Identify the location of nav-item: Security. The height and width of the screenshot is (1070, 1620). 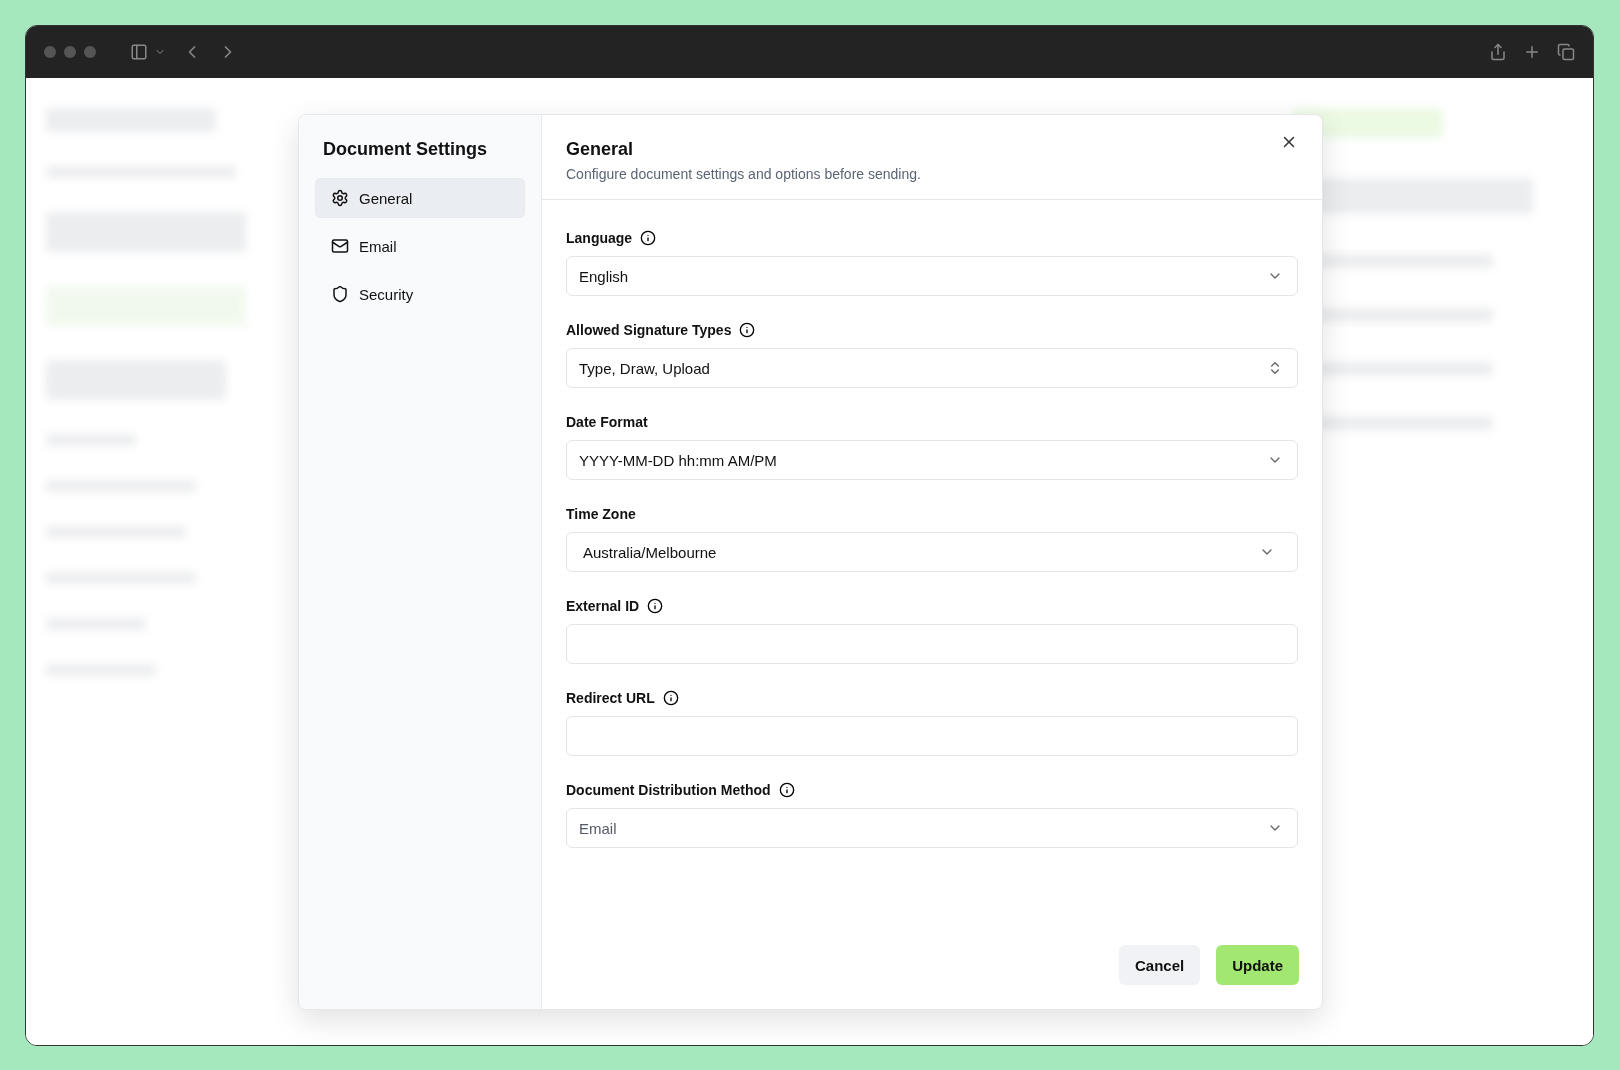
(420, 294).